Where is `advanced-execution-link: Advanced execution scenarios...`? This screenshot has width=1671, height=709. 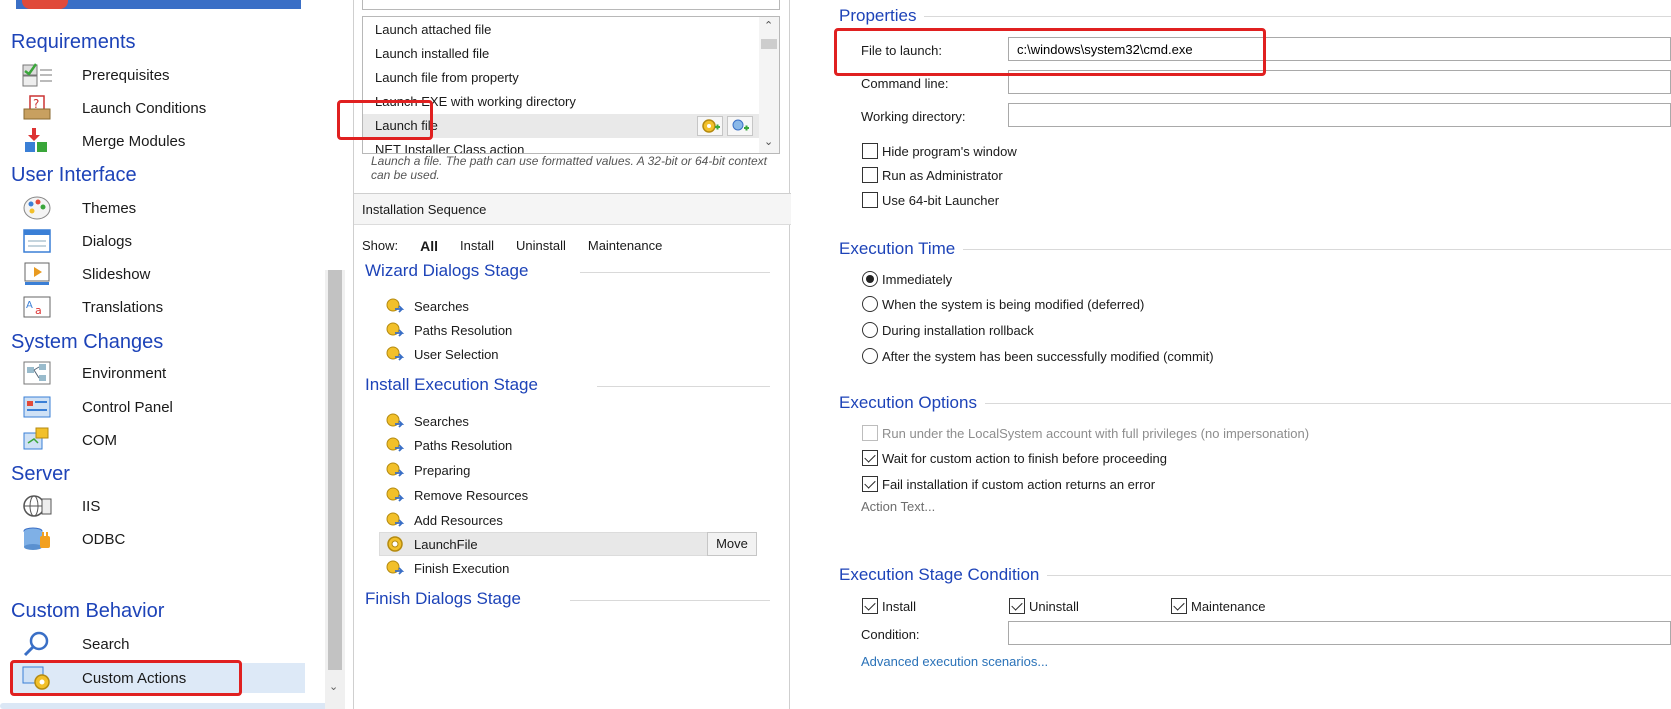 advanced-execution-link: Advanced execution scenarios... is located at coordinates (954, 661).